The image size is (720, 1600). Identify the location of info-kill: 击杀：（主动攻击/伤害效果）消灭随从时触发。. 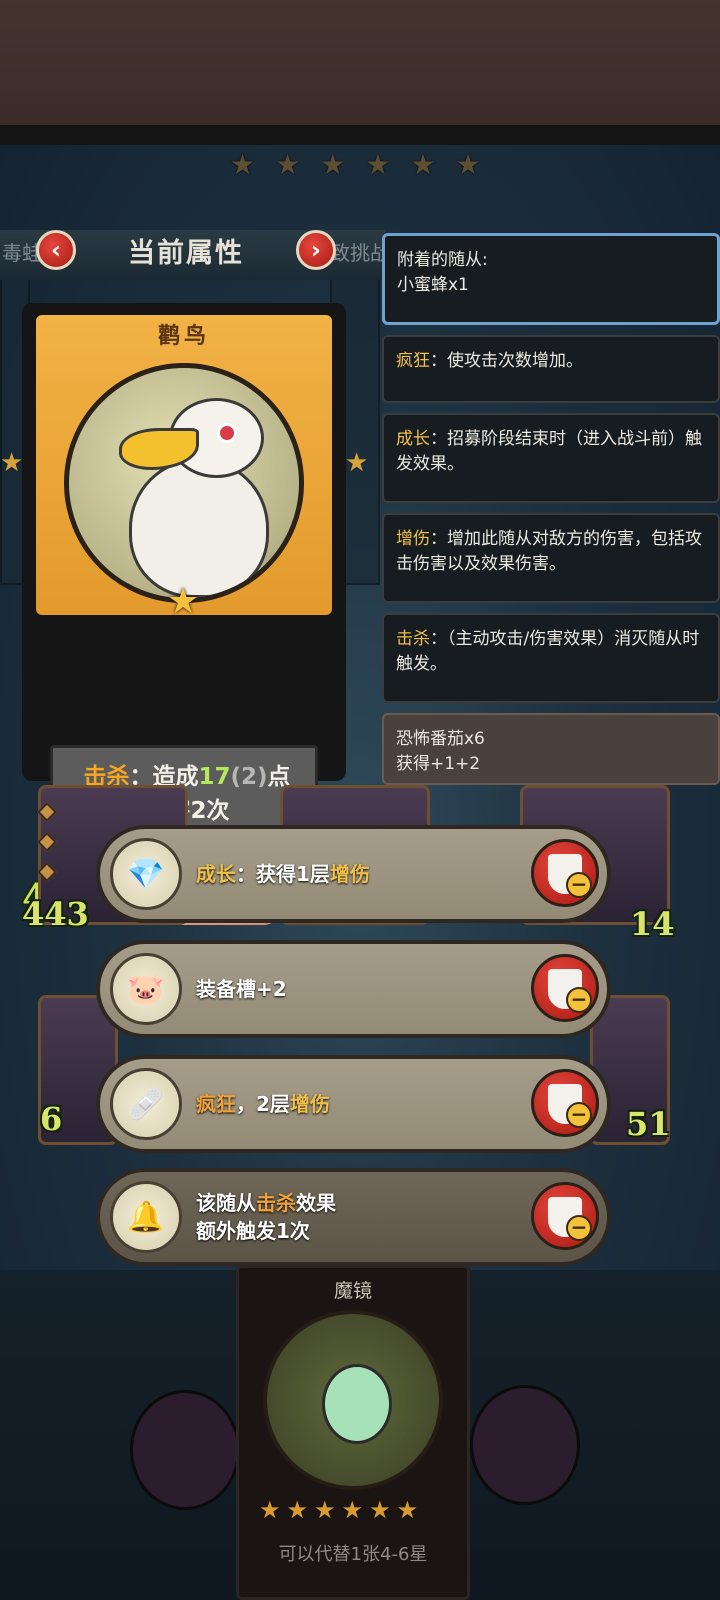
(551, 658).